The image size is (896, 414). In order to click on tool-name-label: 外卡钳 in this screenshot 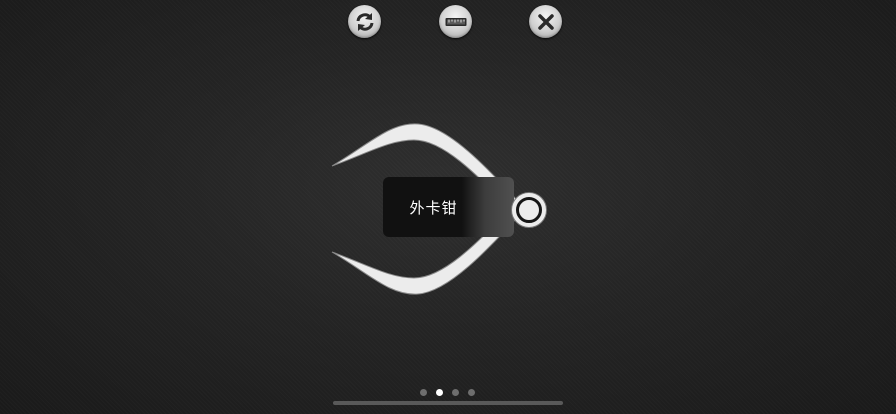, I will do `click(448, 207)`.